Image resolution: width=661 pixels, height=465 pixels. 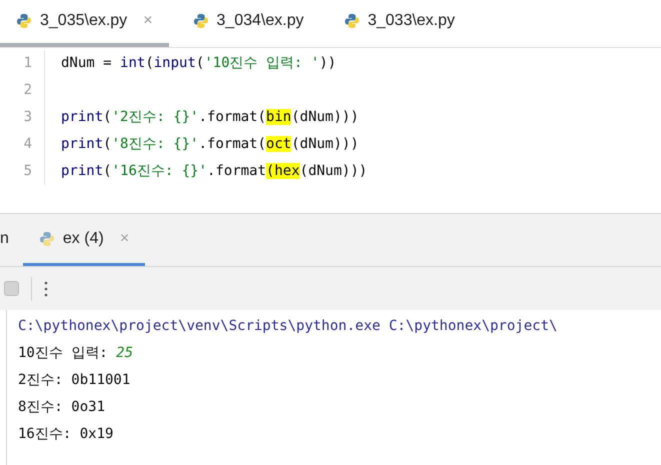 What do you see at coordinates (83, 238) in the screenshot?
I see `tab-label: ex (4)` at bounding box center [83, 238].